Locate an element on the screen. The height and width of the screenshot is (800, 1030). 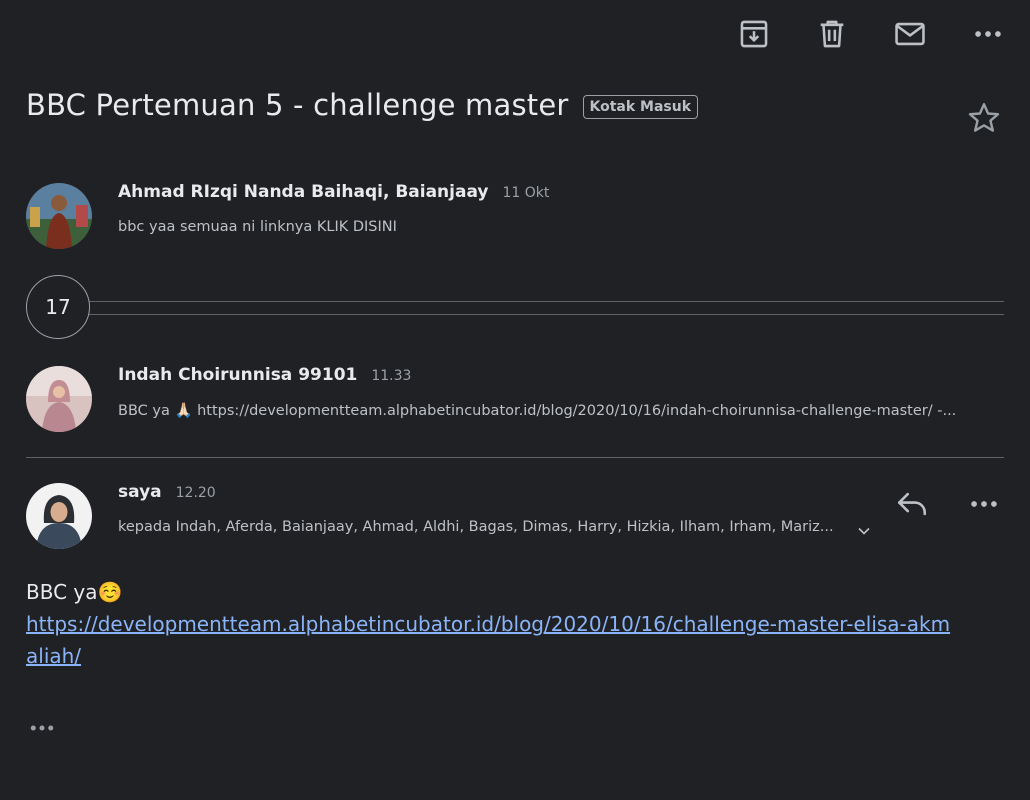
archive-button is located at coordinates (754, 34).